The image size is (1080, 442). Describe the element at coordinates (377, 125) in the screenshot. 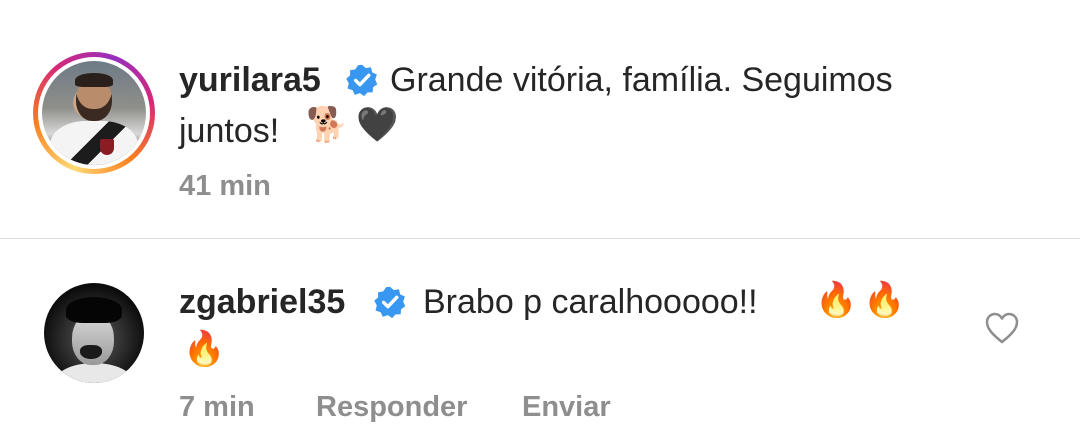

I see `black-heart-emoji-icon: 🖤` at that location.